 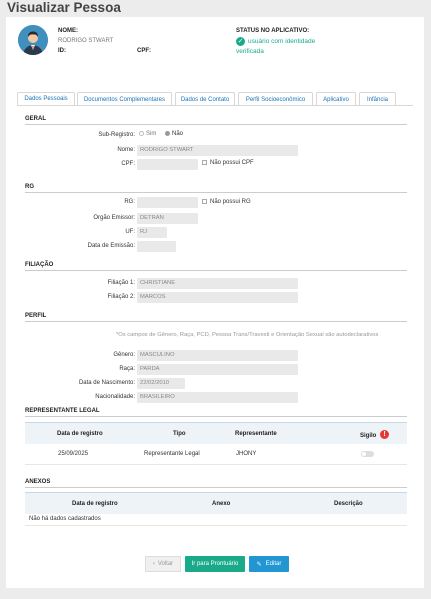 What do you see at coordinates (29, 187) in the screenshot?
I see `section-rg-title: RG` at bounding box center [29, 187].